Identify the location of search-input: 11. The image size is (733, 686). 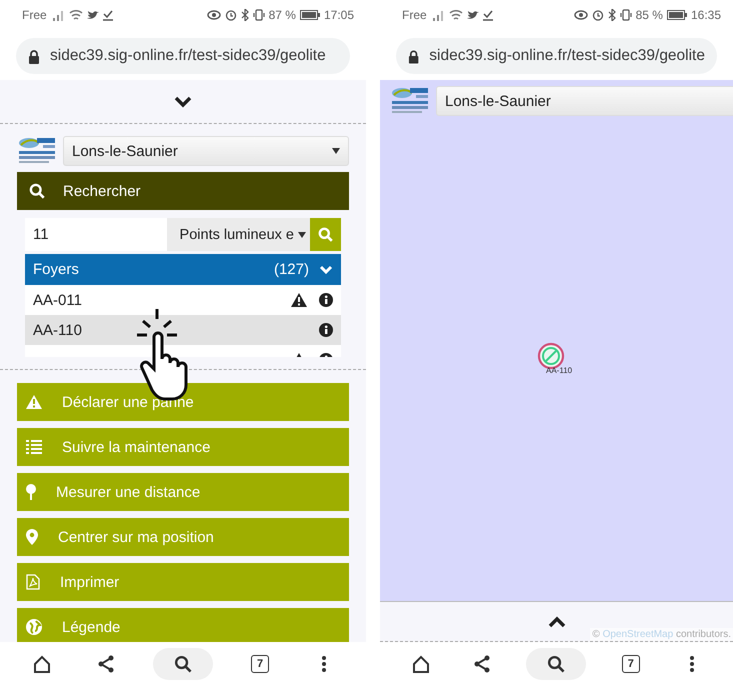
(96, 234).